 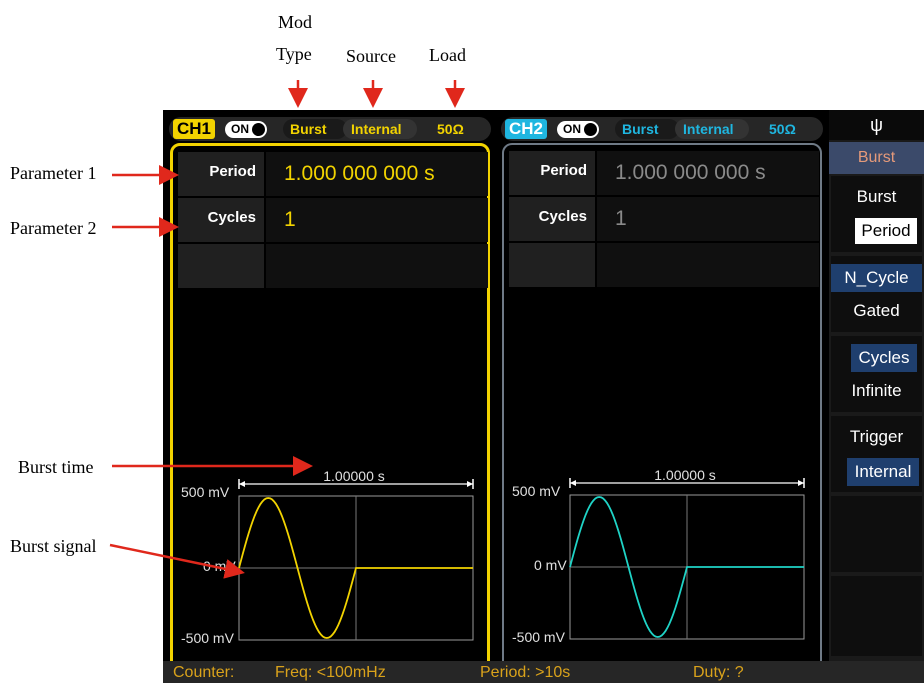 What do you see at coordinates (376, 129) in the screenshot?
I see `ch1-source: Internal` at bounding box center [376, 129].